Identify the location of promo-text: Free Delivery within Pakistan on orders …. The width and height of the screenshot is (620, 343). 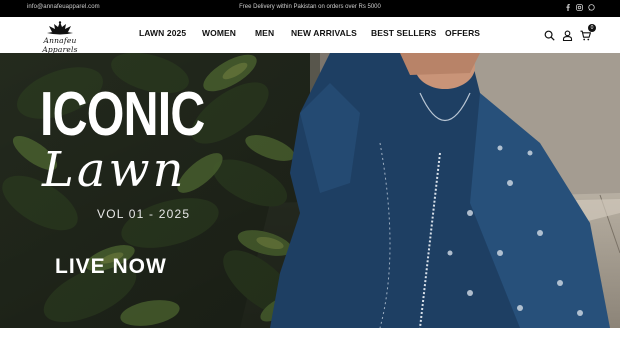
(310, 7).